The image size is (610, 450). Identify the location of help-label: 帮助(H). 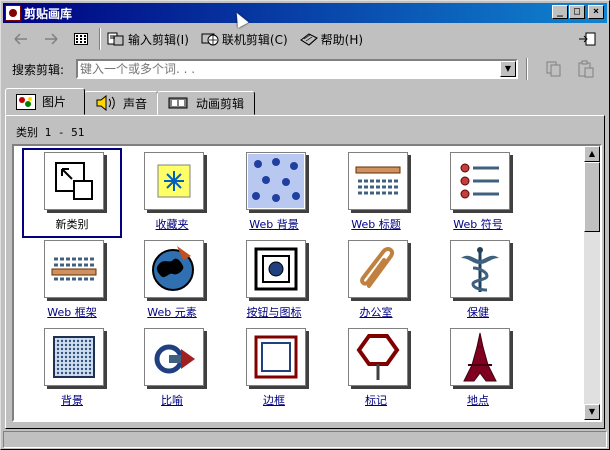
(342, 39).